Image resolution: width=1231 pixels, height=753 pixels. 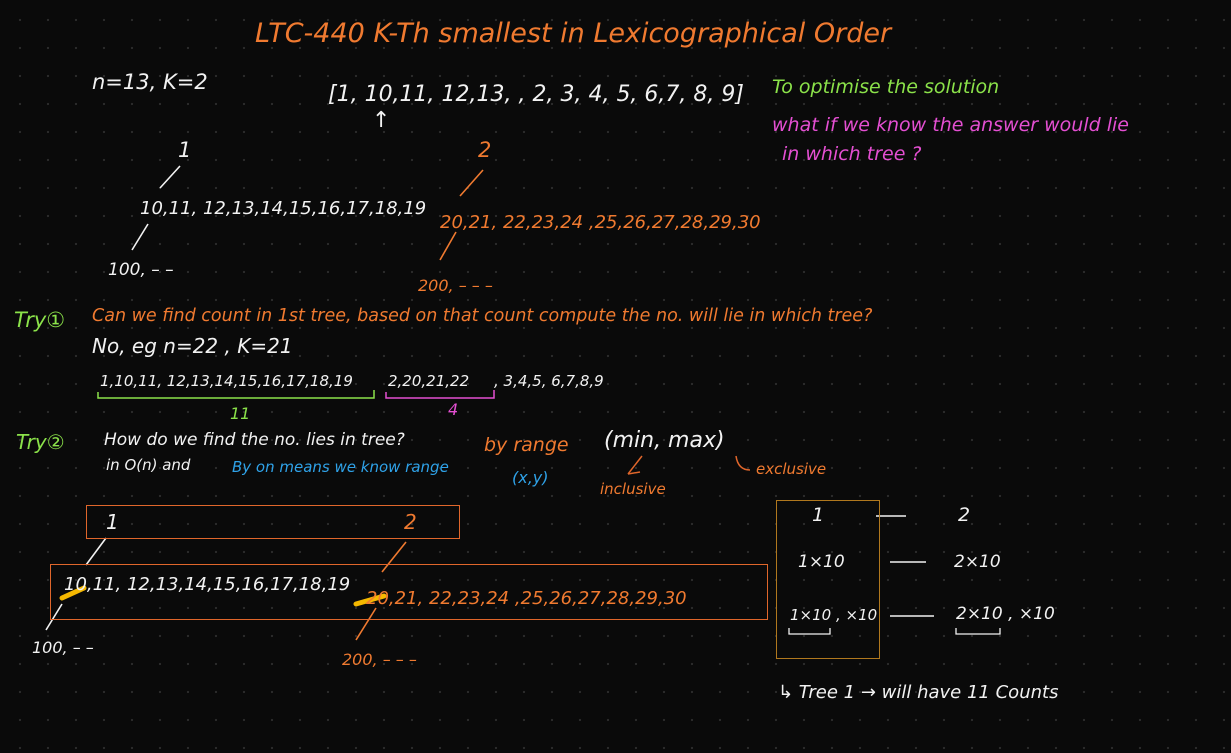 I want to click on try1-answer: No, eg n=22 , K=21, so click(x=192, y=346).